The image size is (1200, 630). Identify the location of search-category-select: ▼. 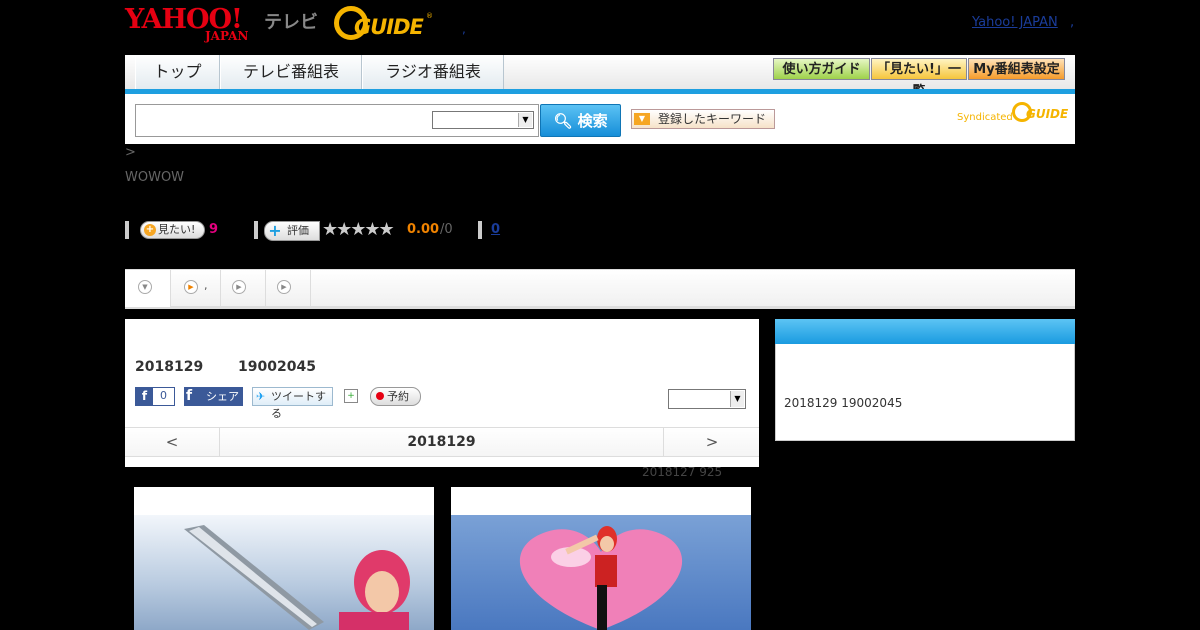
(483, 120).